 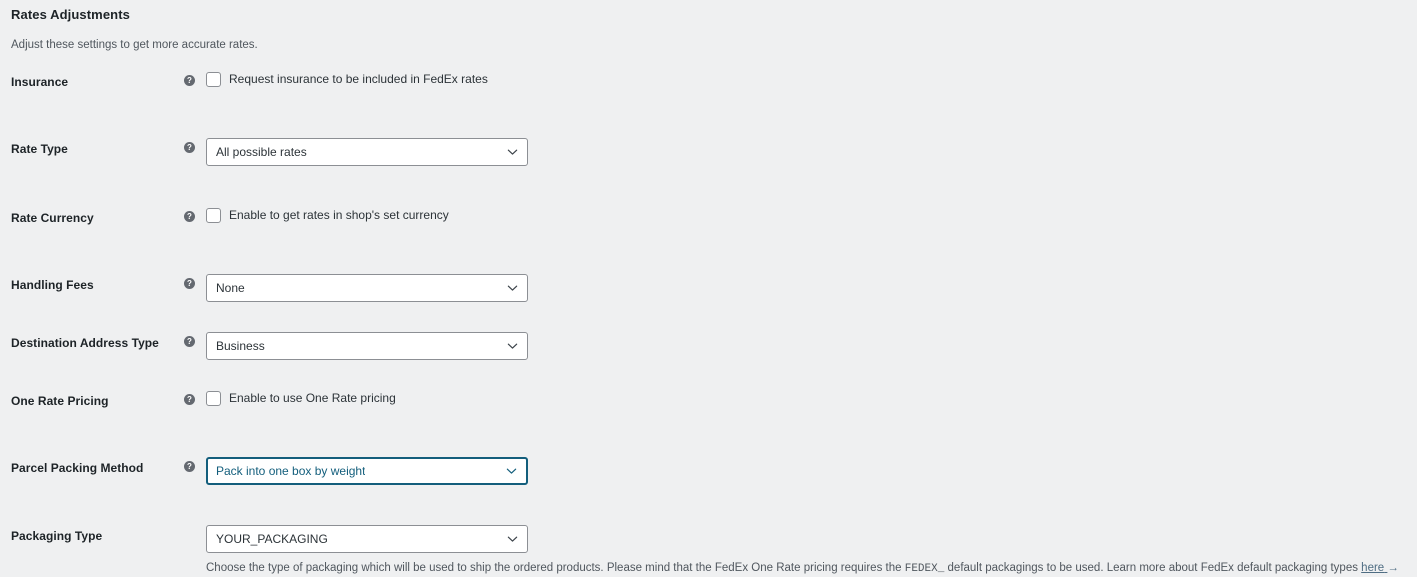 What do you see at coordinates (811, 152) in the screenshot?
I see `field-rate-type: All possible rates` at bounding box center [811, 152].